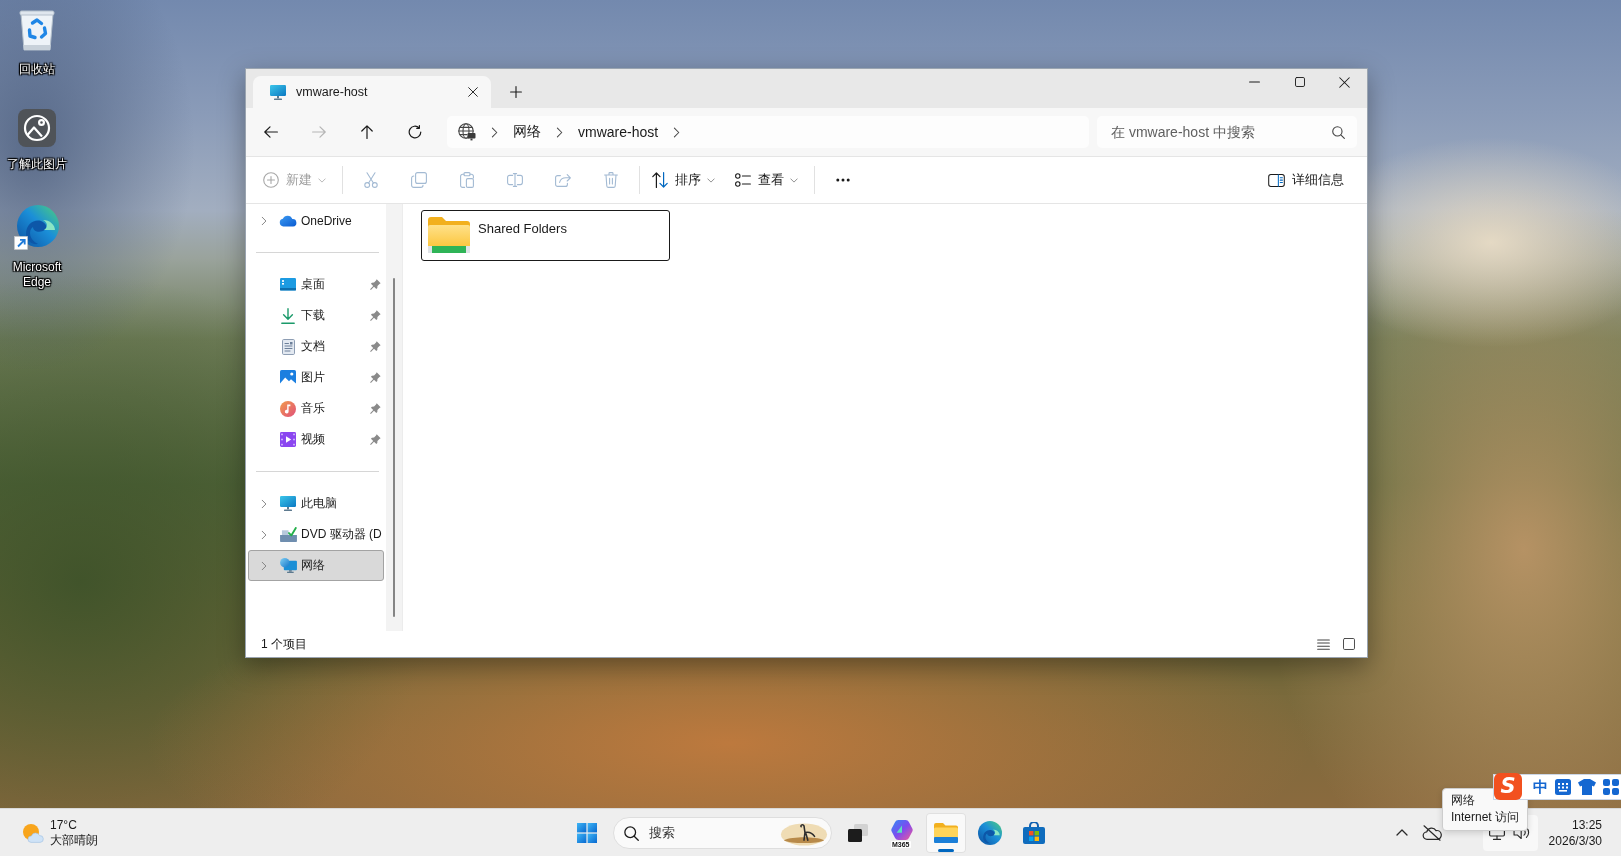  I want to click on chevron-up-icon, so click(1401, 832).